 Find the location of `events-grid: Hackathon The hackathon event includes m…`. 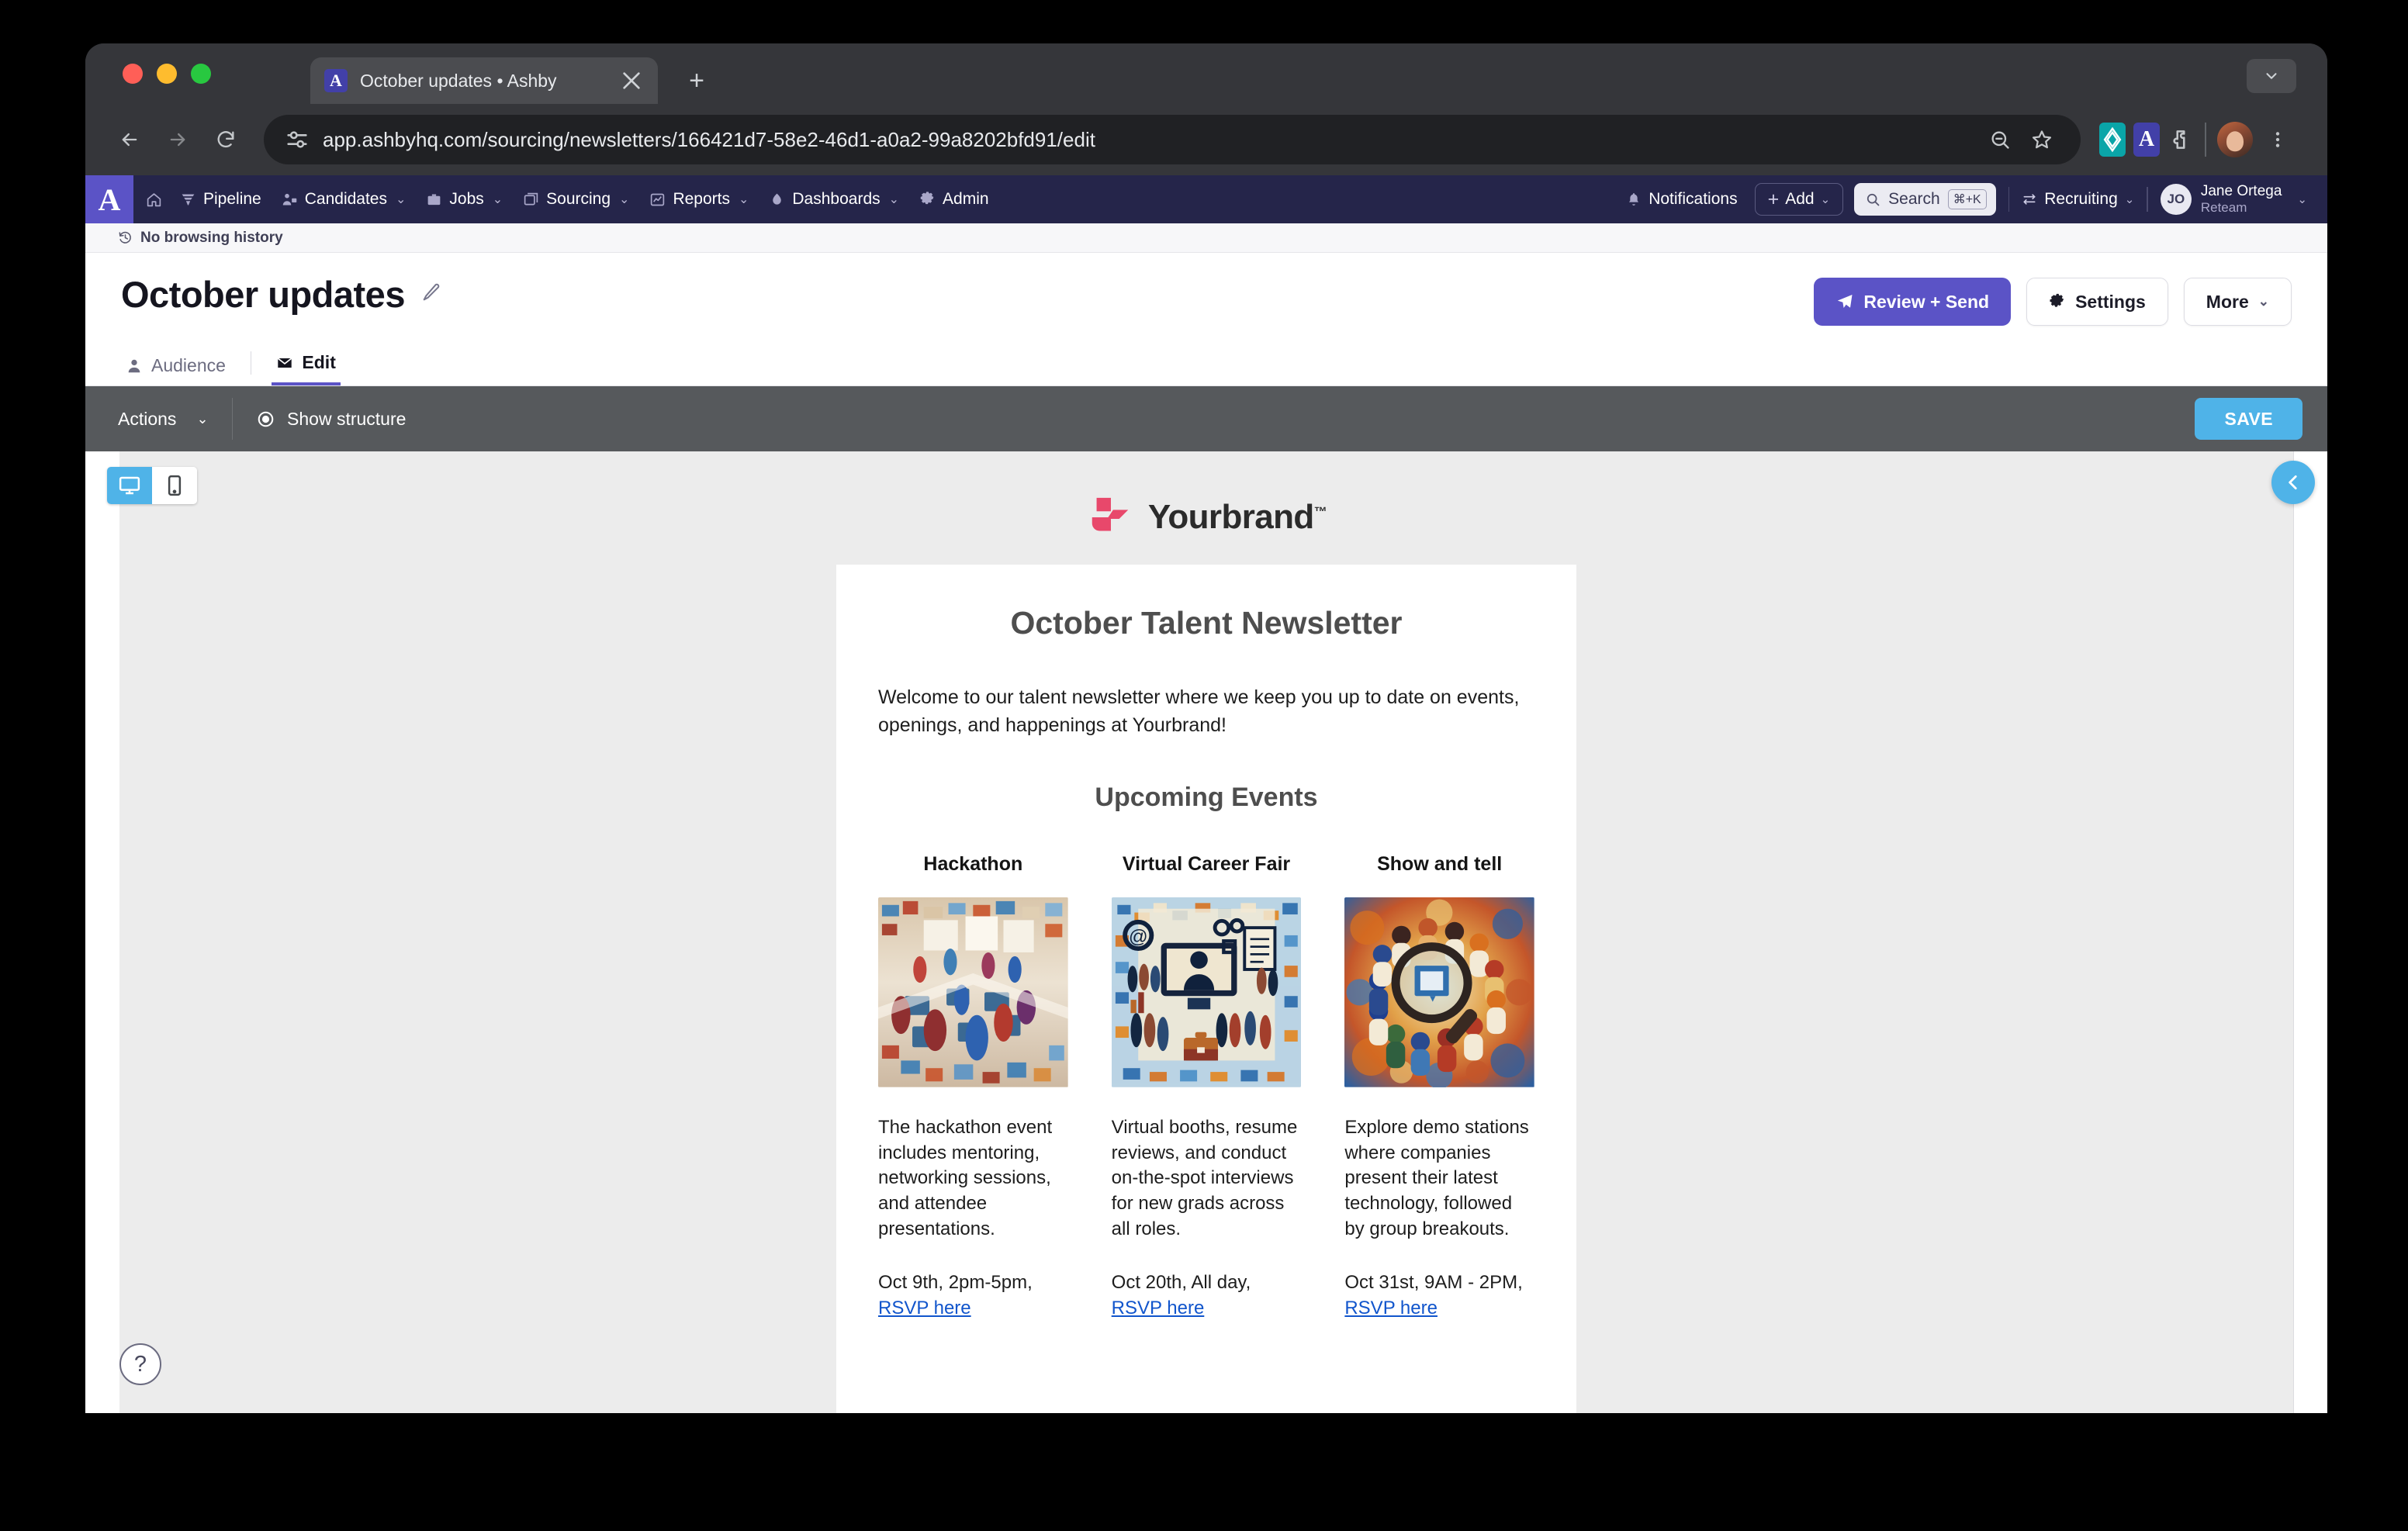

events-grid: Hackathon The hackathon event includes m… is located at coordinates (1206, 1087).